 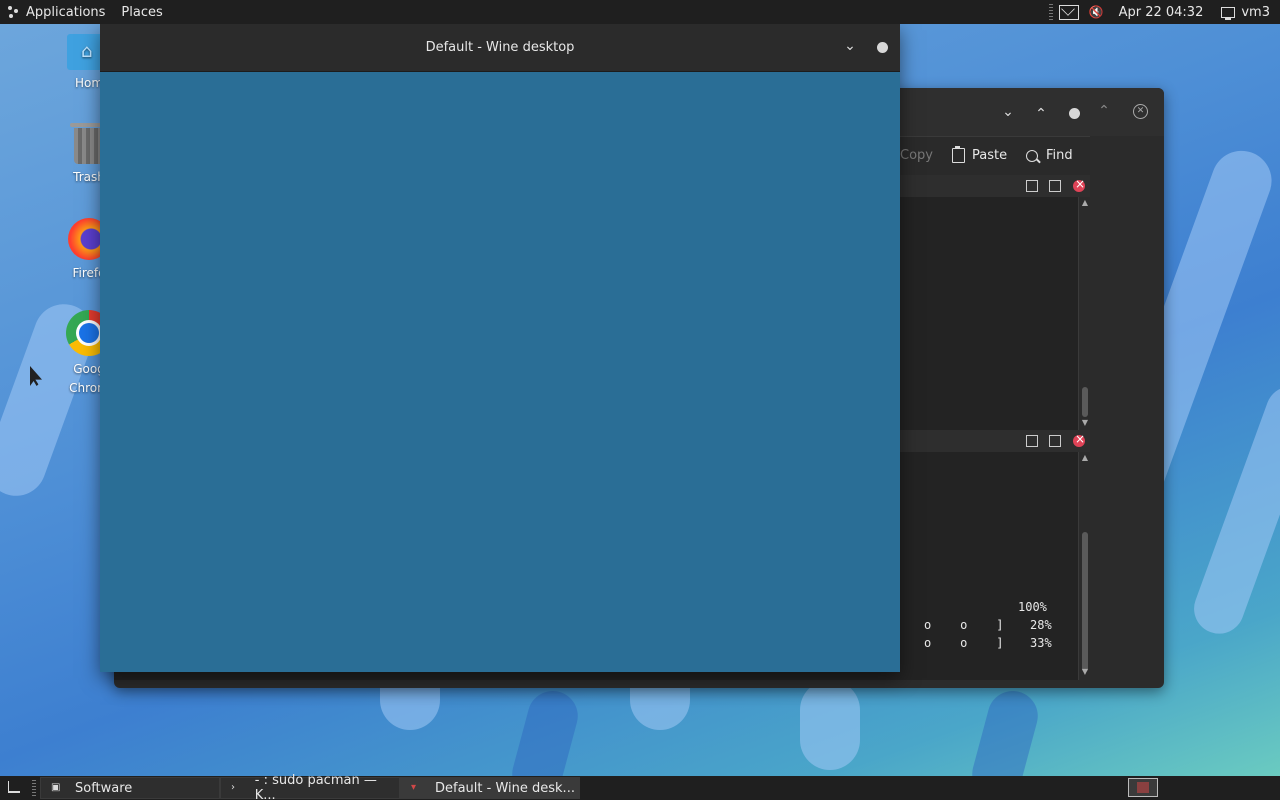 I want to click on paste-button: Paste, so click(x=980, y=154).